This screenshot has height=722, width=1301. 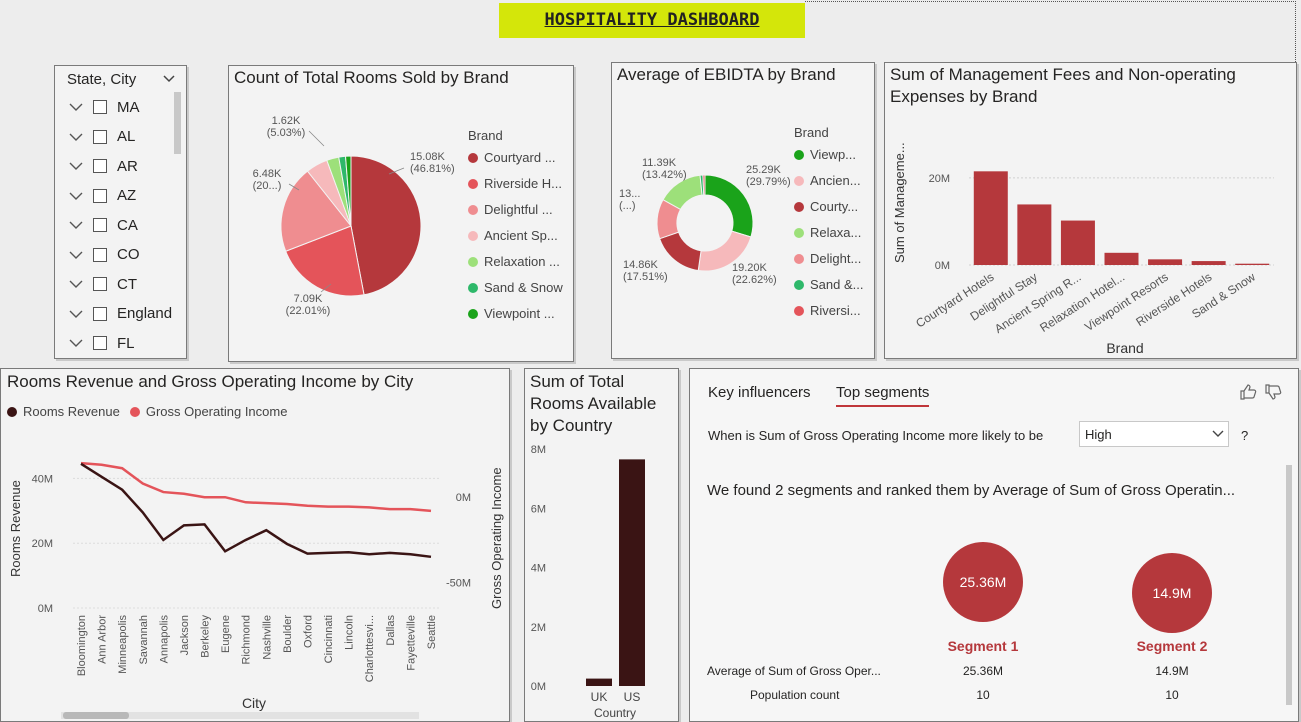 I want to click on slice-pct-label: (13.42%), so click(x=664, y=175).